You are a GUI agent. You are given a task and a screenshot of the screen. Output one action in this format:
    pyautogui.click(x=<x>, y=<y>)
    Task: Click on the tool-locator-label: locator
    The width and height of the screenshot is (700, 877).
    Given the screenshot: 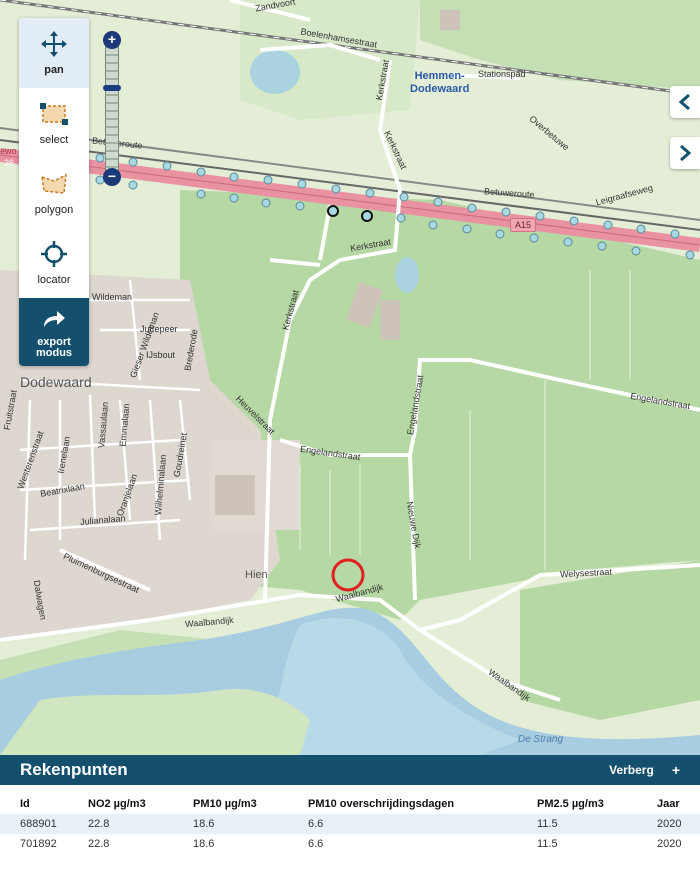 What is the action you would take?
    pyautogui.click(x=54, y=280)
    